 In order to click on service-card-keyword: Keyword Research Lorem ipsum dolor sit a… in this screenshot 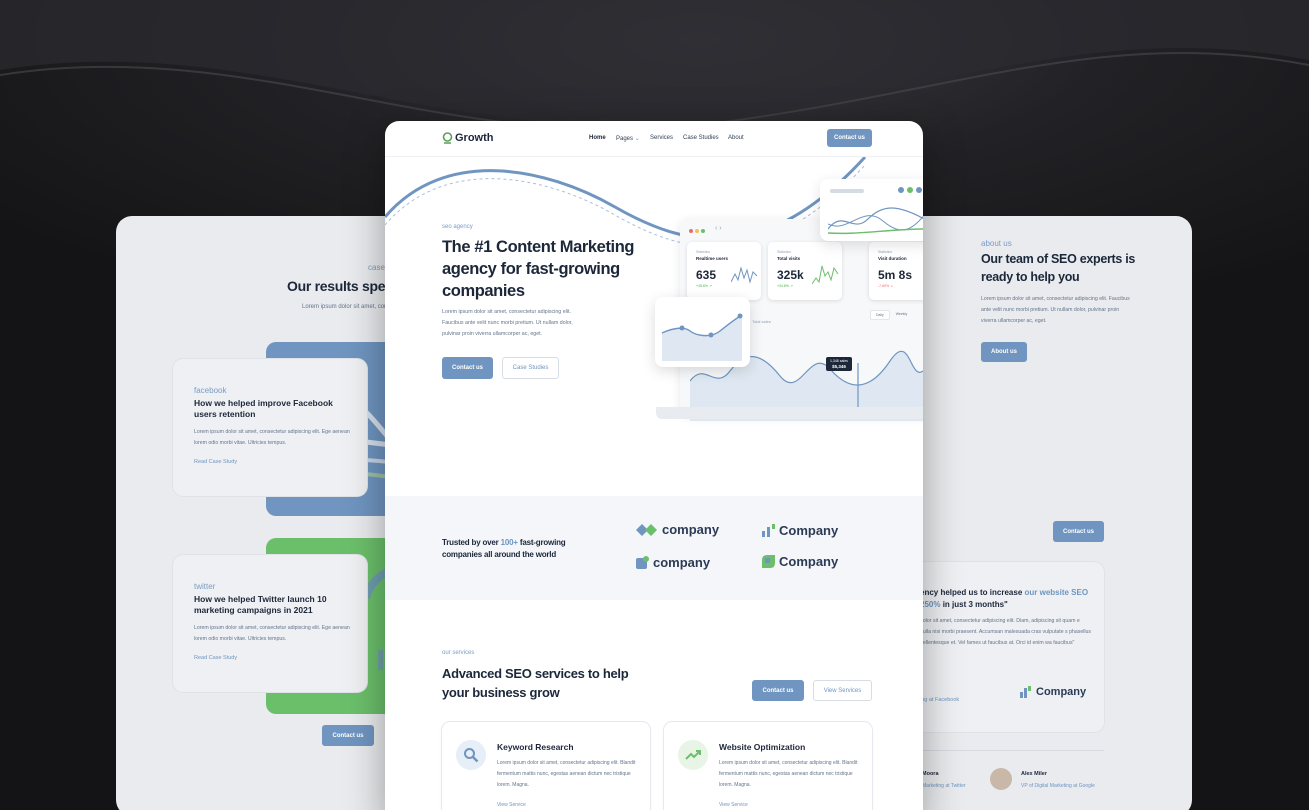, I will do `click(546, 766)`.